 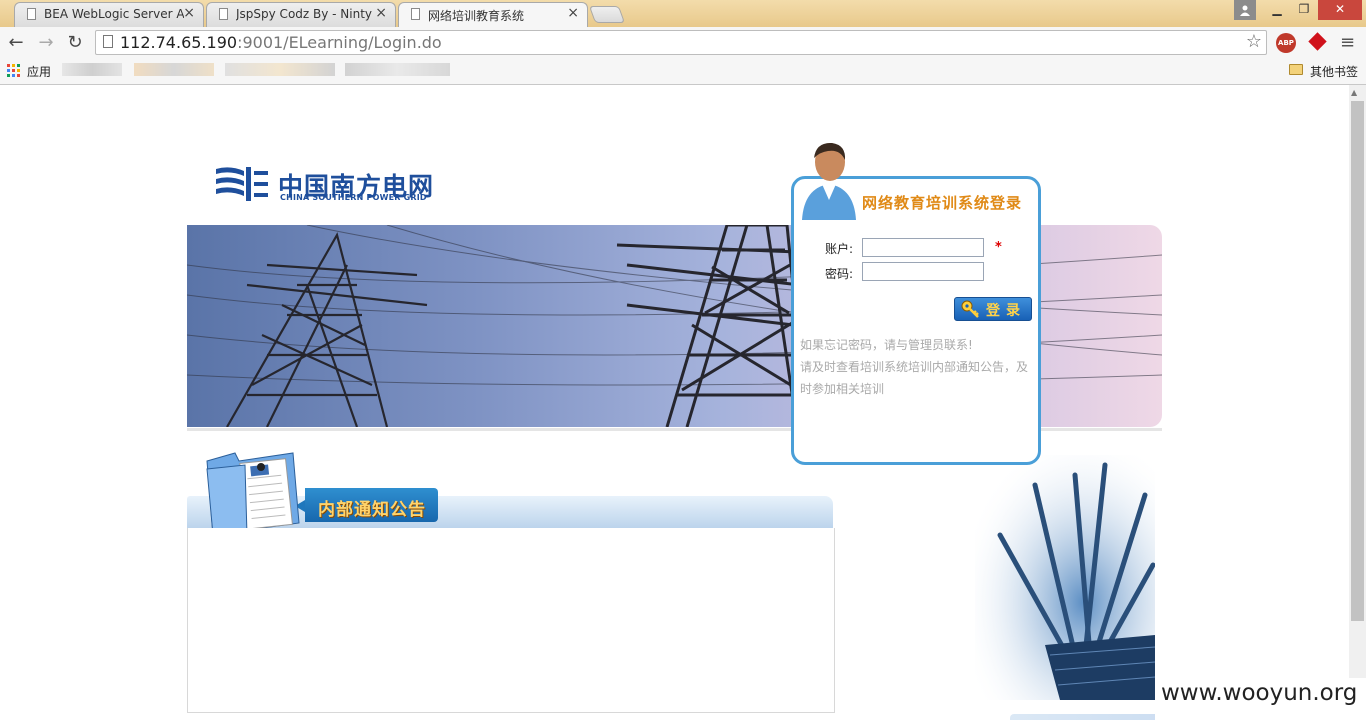 I want to click on logo-mark-icon, so click(x=242, y=184).